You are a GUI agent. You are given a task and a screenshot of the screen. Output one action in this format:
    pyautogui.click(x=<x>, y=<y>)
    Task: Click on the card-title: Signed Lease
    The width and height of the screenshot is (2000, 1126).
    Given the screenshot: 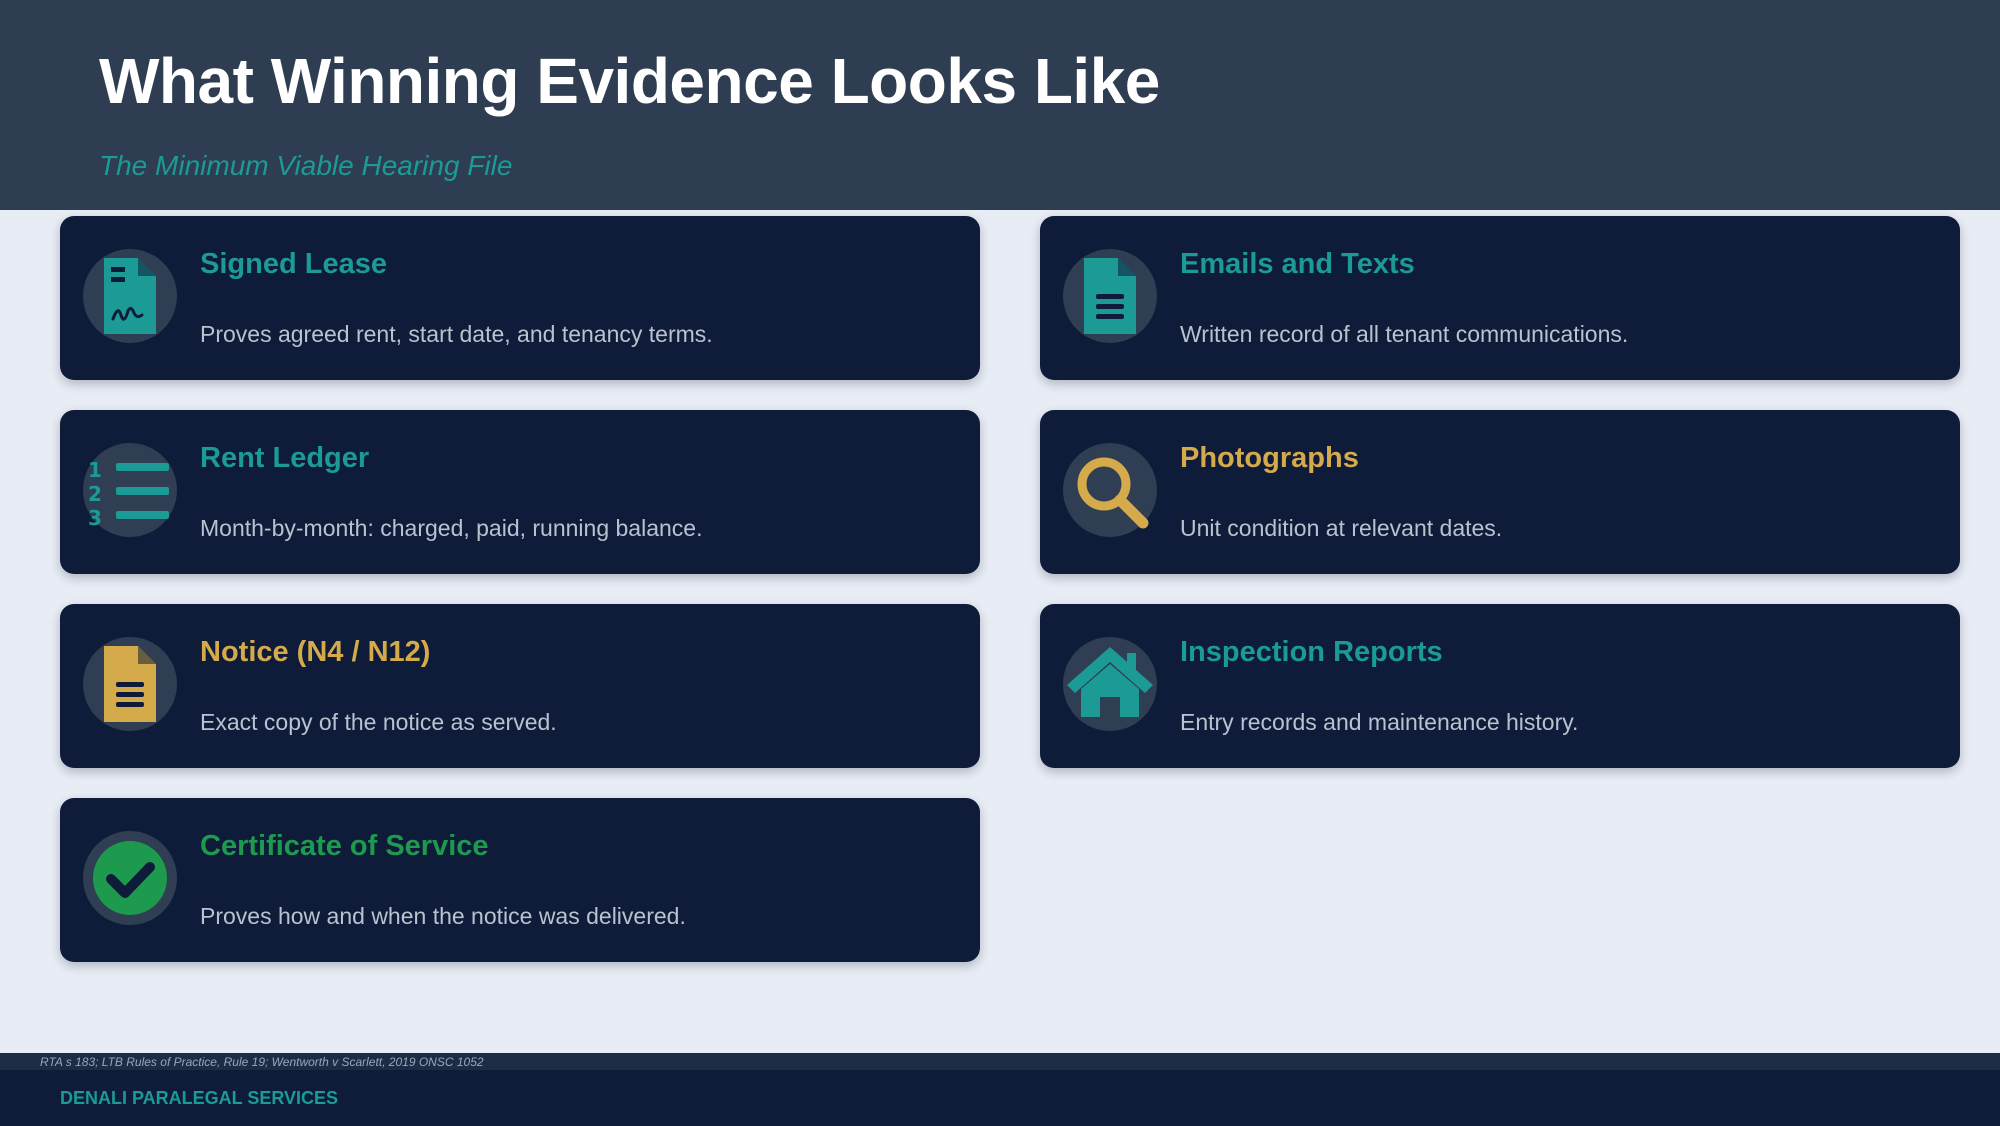 What is the action you would take?
    pyautogui.click(x=293, y=264)
    